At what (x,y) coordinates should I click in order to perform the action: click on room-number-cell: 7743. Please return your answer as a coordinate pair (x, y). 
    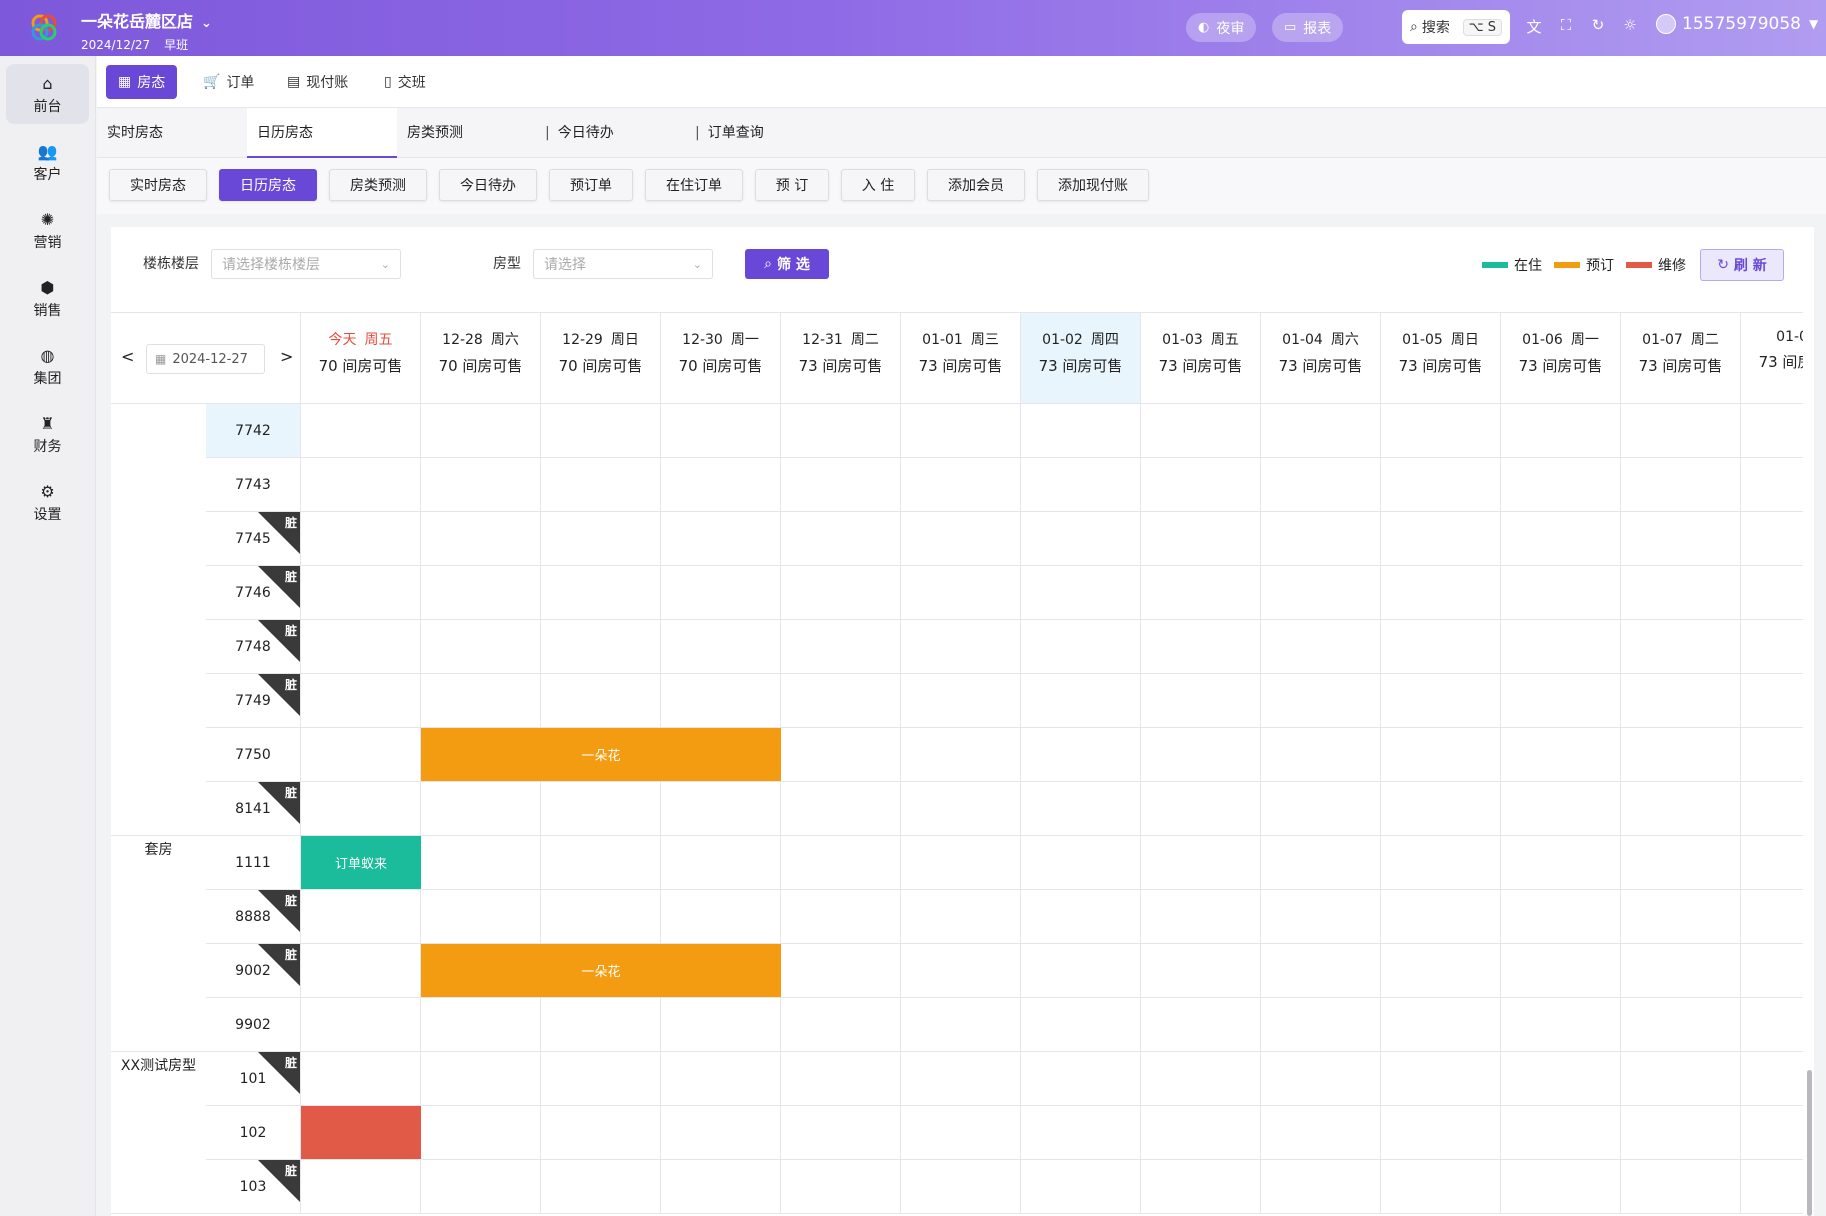
    Looking at the image, I should click on (253, 485).